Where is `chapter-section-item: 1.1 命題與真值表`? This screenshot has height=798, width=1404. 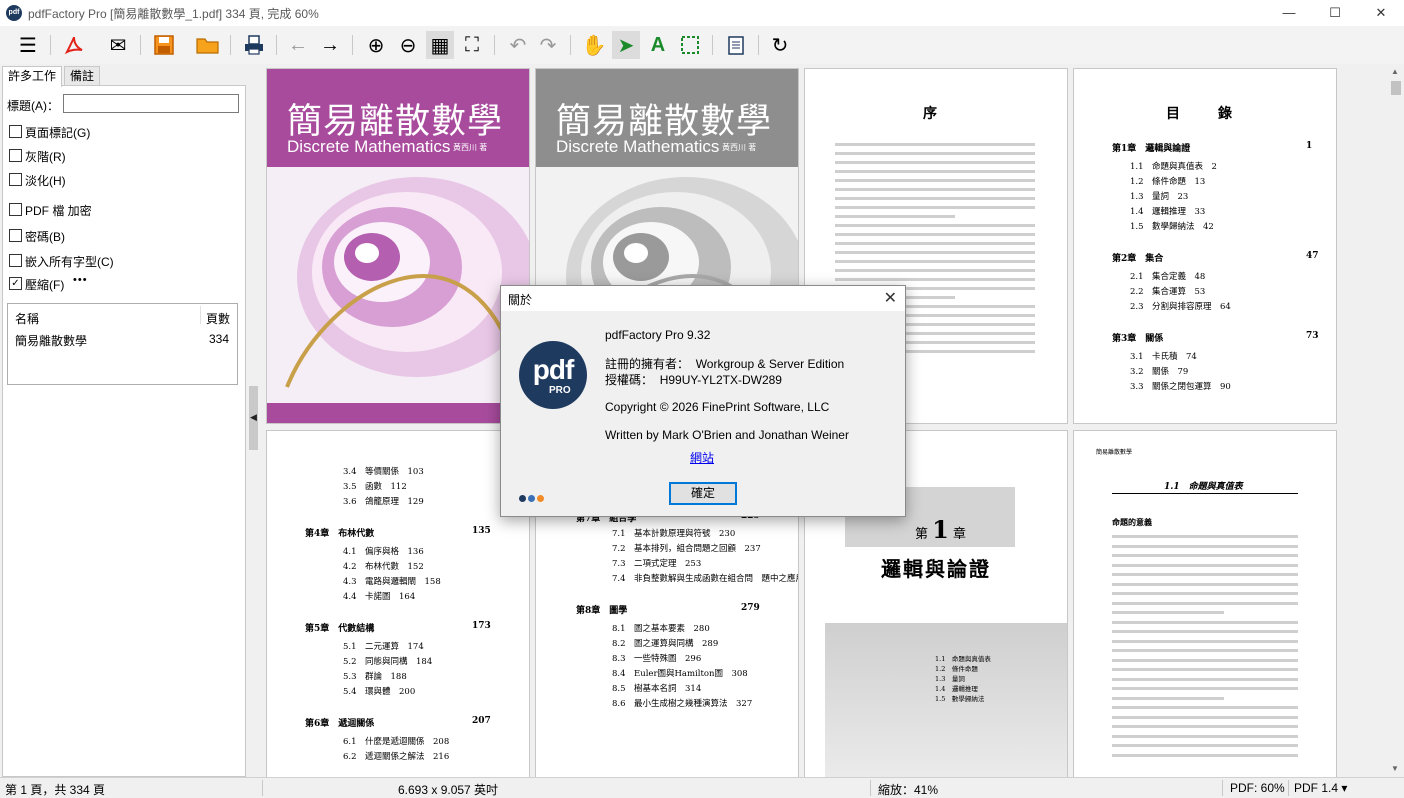
chapter-section-item: 1.1 命題與真值表 is located at coordinates (963, 659).